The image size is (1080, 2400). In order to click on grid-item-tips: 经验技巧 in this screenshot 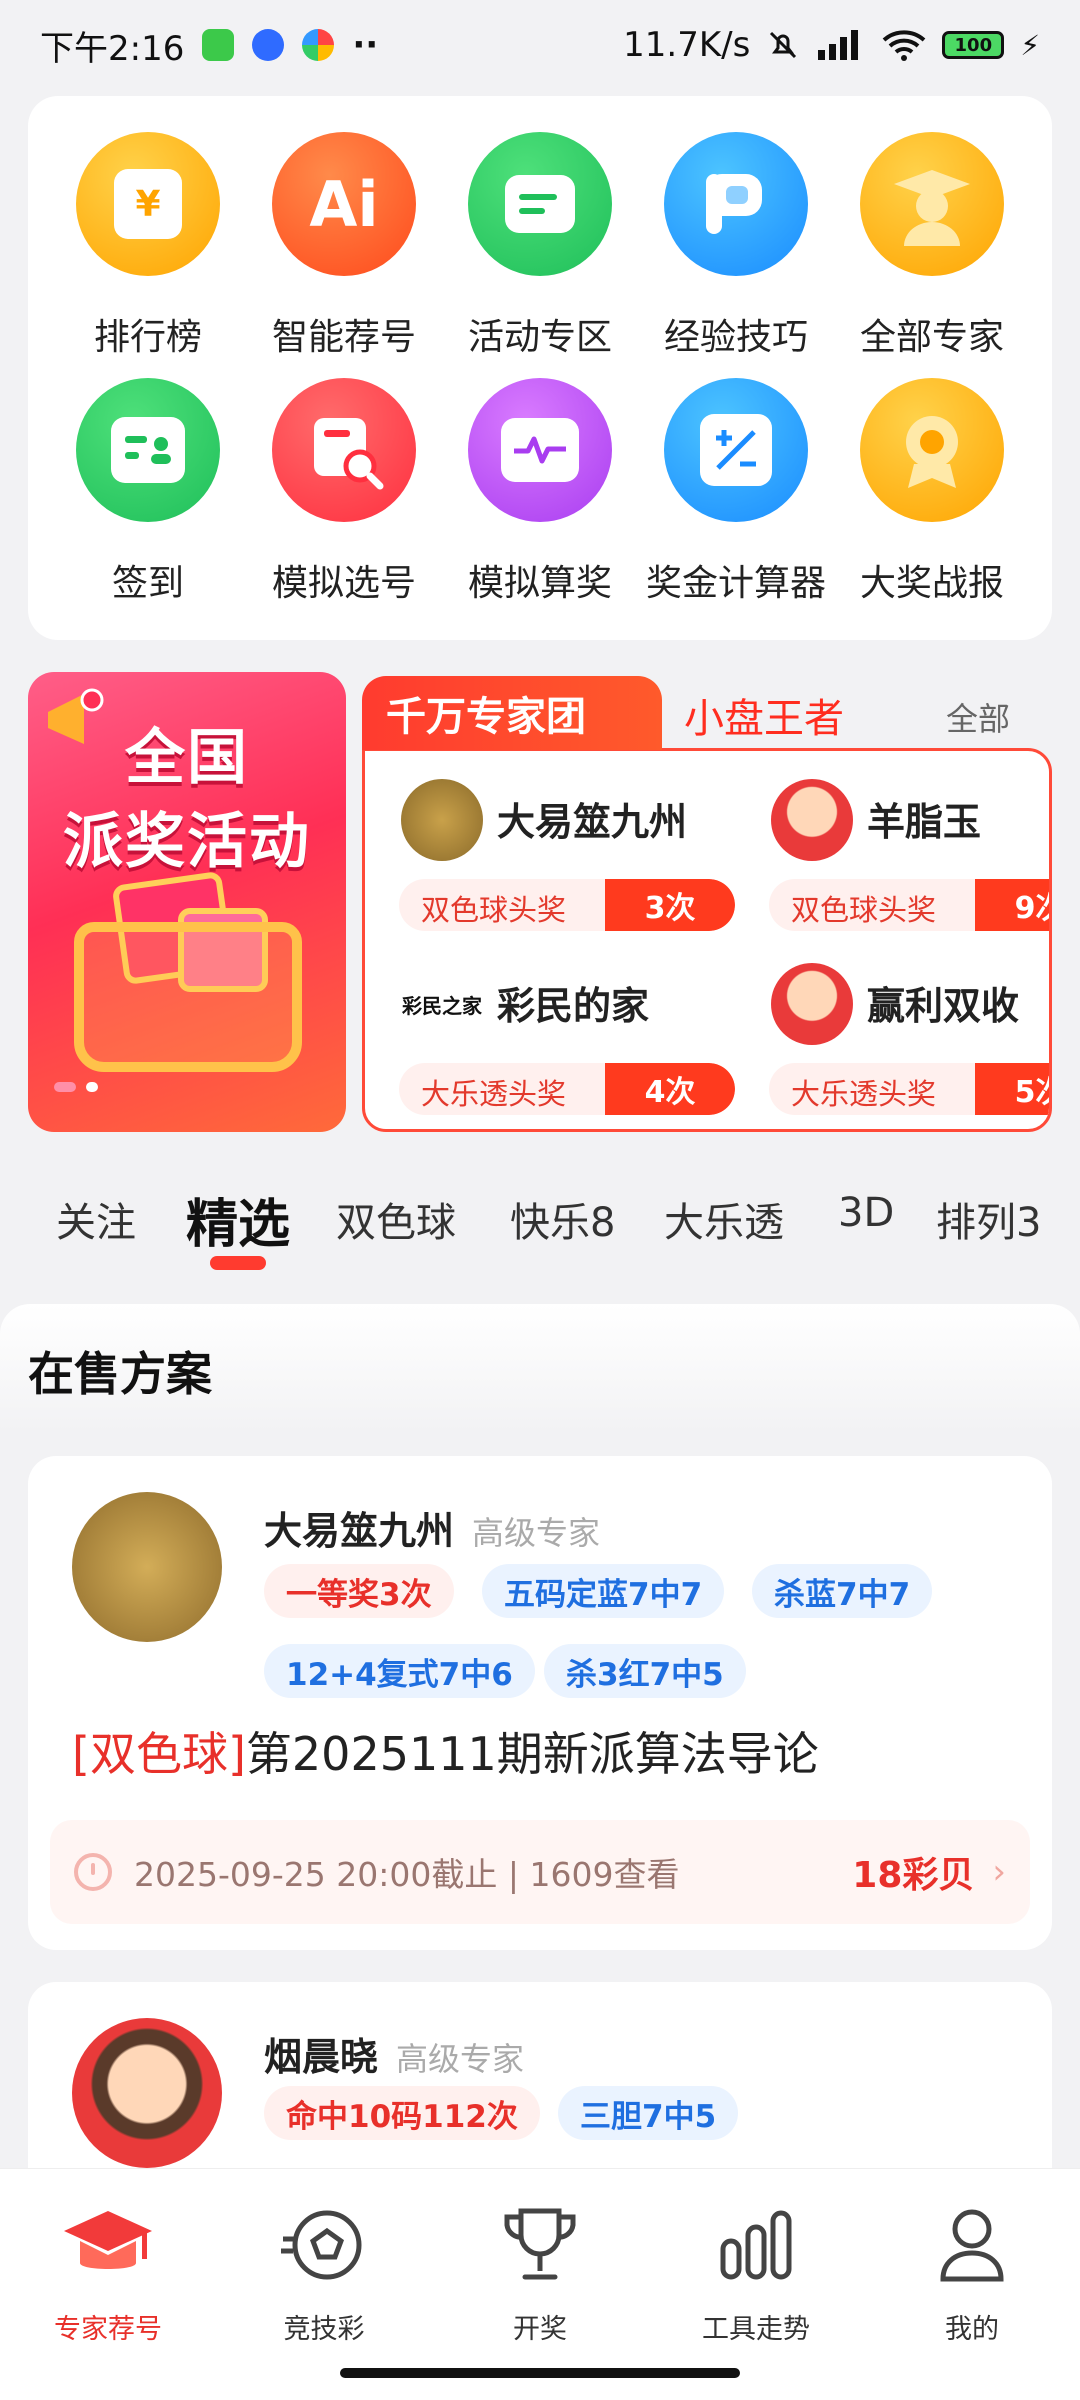, I will do `click(736, 246)`.